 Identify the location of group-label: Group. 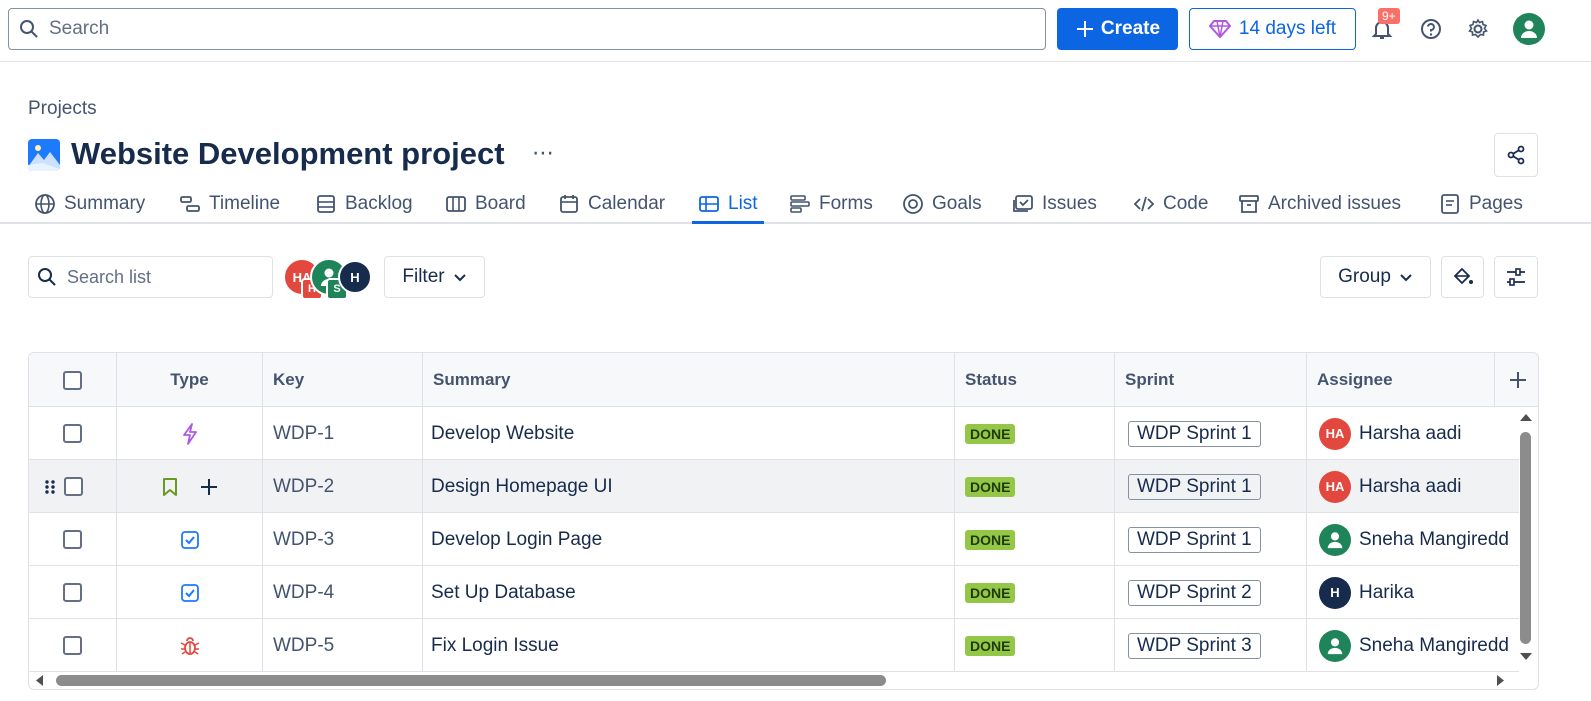
(1364, 276).